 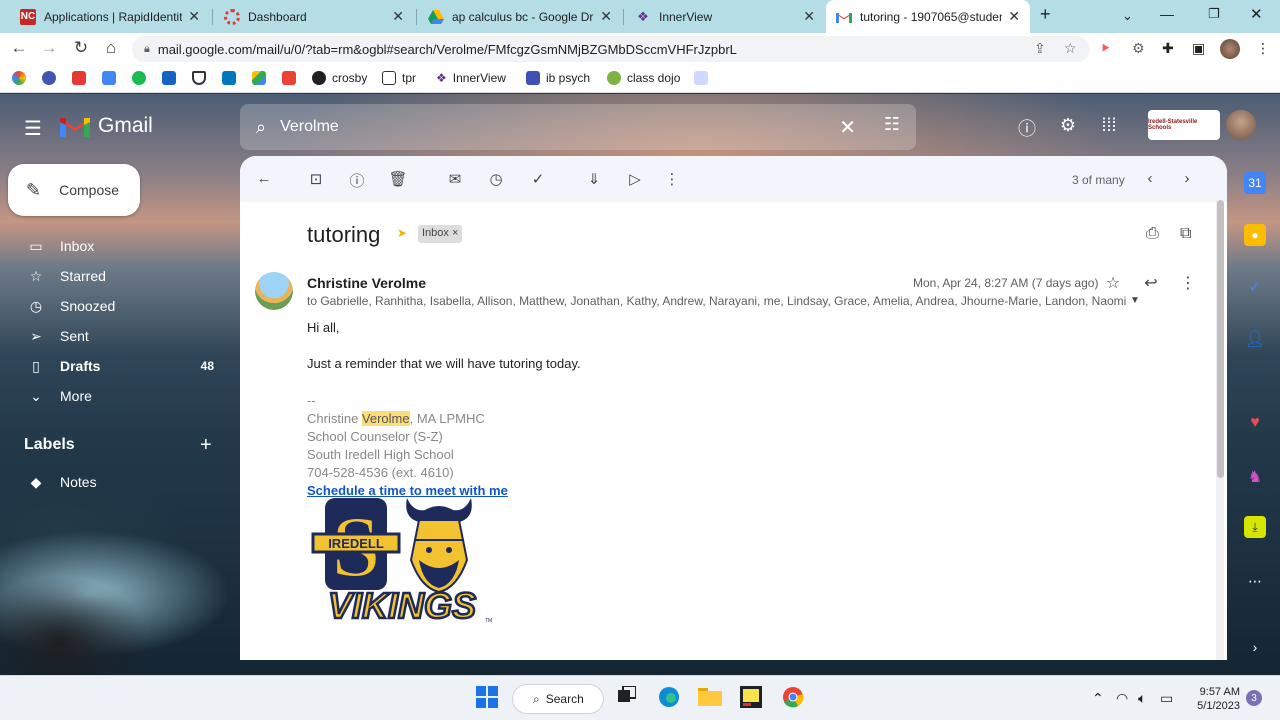 What do you see at coordinates (1220, 339) in the screenshot?
I see `scrollbar-thumb` at bounding box center [1220, 339].